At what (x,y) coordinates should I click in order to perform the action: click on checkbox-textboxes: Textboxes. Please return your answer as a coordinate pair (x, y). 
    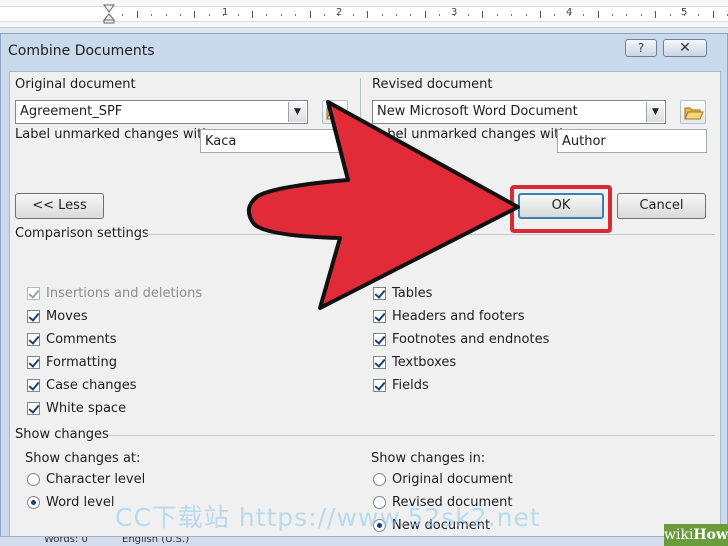
    Looking at the image, I should click on (414, 362).